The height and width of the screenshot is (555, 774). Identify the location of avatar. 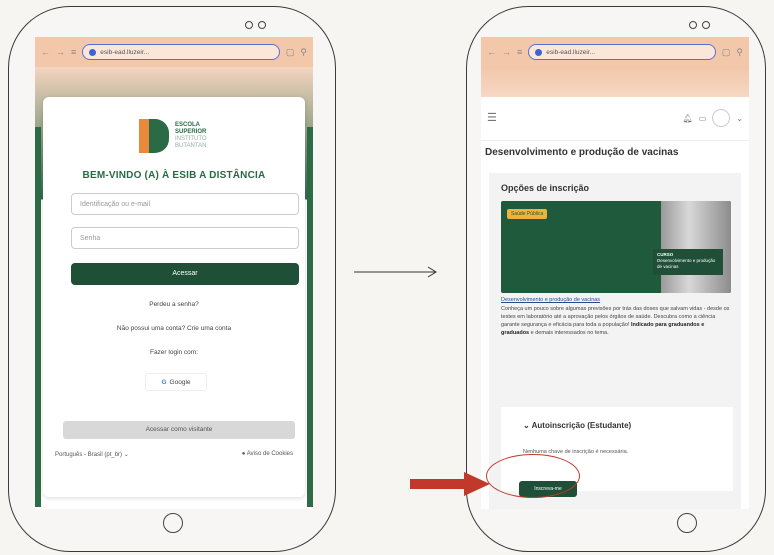
(721, 118).